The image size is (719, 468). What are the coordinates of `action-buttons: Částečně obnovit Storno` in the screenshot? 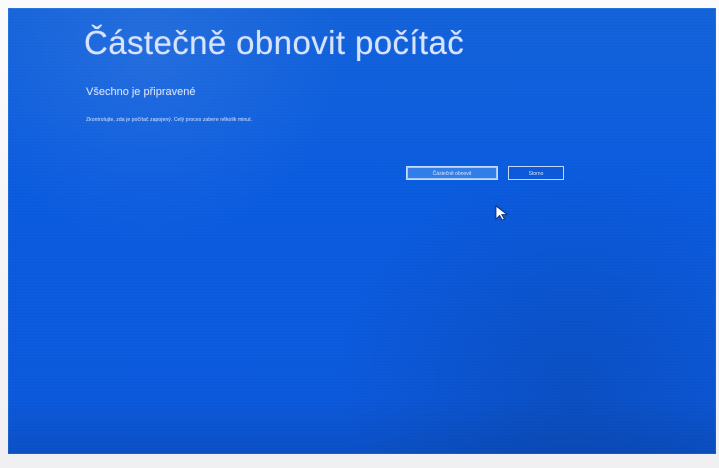 It's located at (485, 173).